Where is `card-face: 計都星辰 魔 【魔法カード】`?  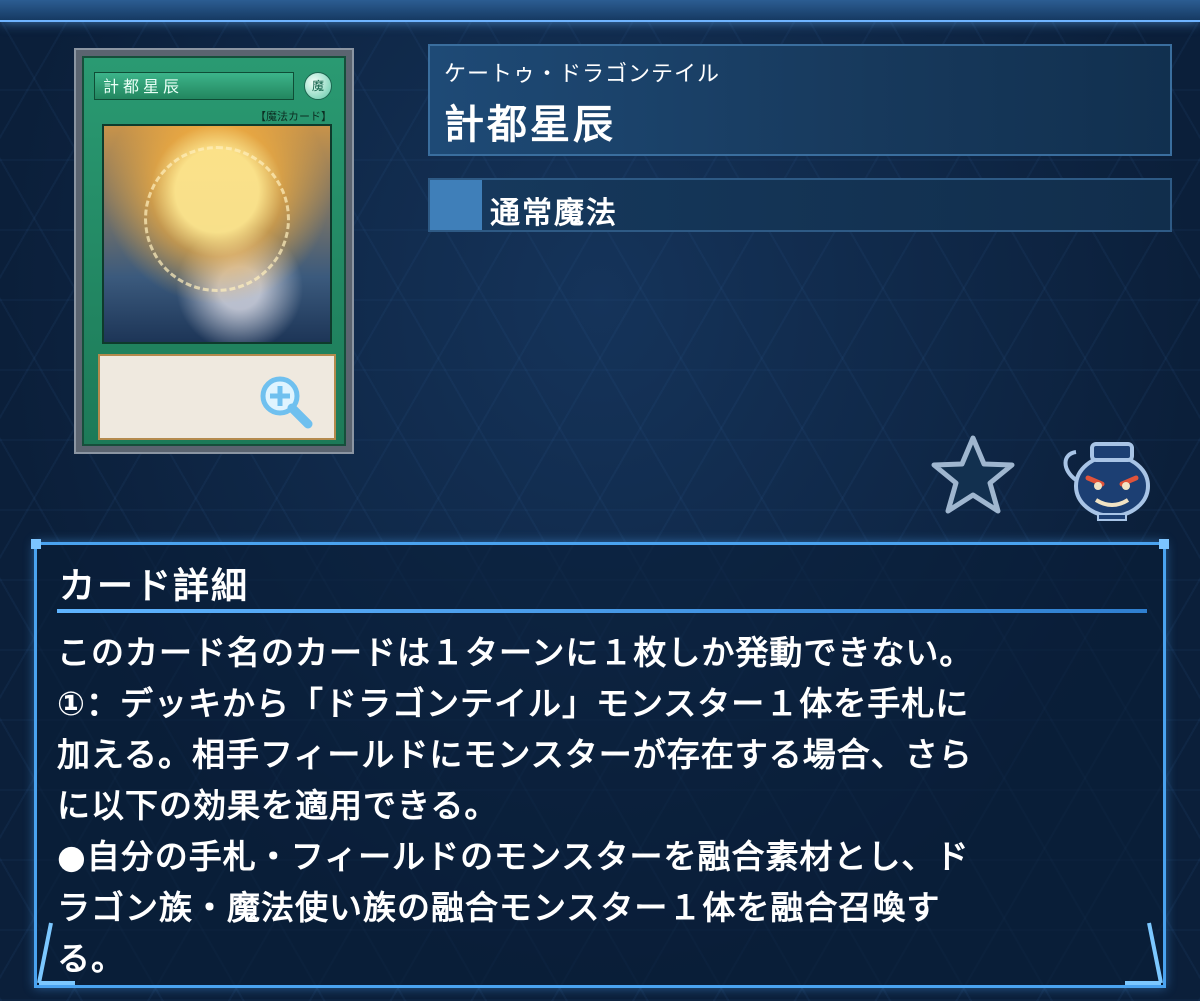
card-face: 計都星辰 魔 【魔法カード】 is located at coordinates (214, 251).